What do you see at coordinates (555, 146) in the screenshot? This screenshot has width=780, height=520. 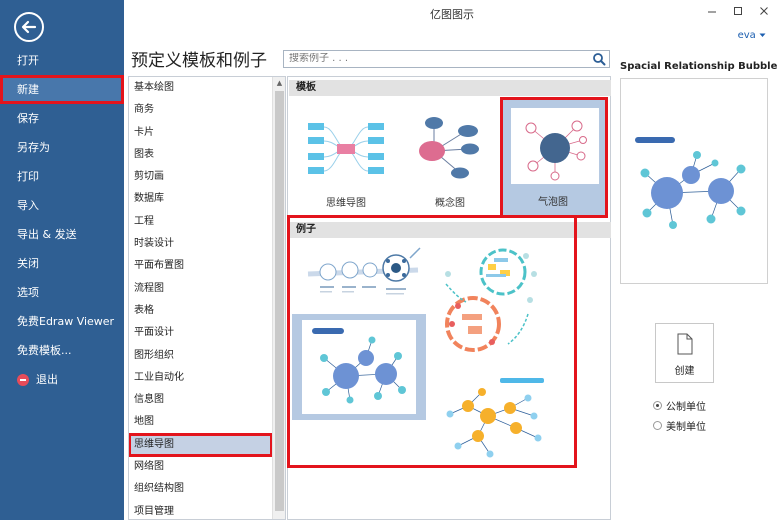 I see `bubble-chart-thumbnail-icon` at bounding box center [555, 146].